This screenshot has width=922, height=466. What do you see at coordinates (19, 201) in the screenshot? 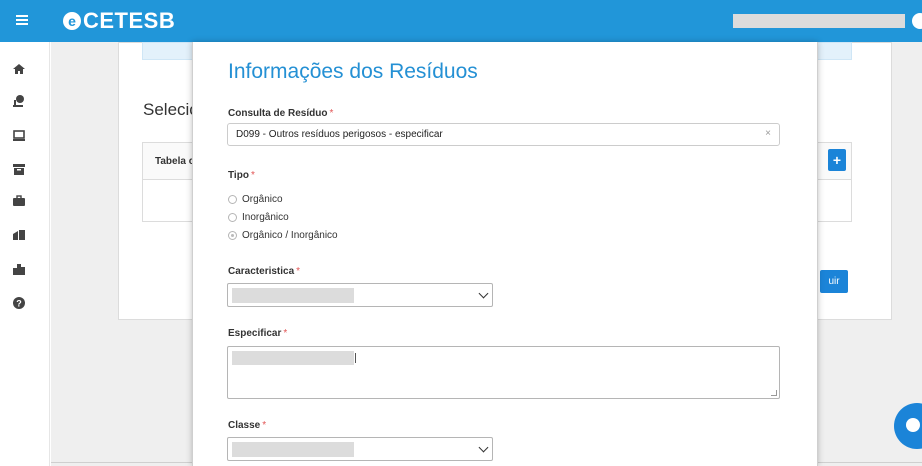
I see `briefcase-icon` at bounding box center [19, 201].